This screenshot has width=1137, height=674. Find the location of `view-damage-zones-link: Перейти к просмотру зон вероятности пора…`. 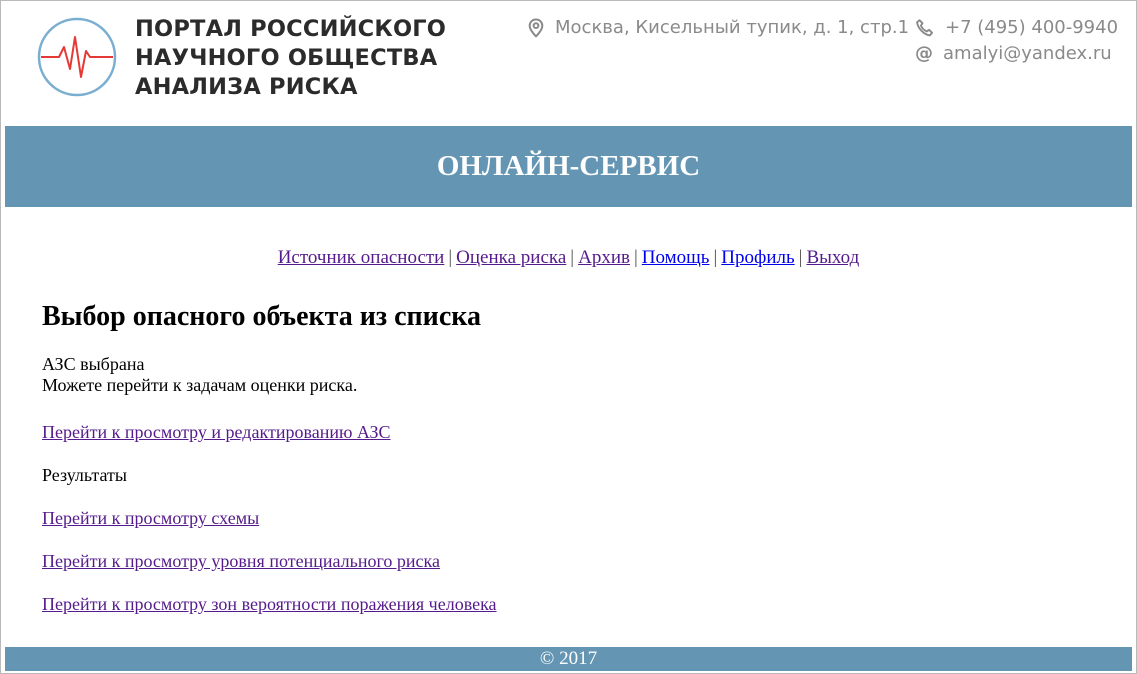

view-damage-zones-link: Перейти к просмотру зон вероятности пора… is located at coordinates (269, 604).